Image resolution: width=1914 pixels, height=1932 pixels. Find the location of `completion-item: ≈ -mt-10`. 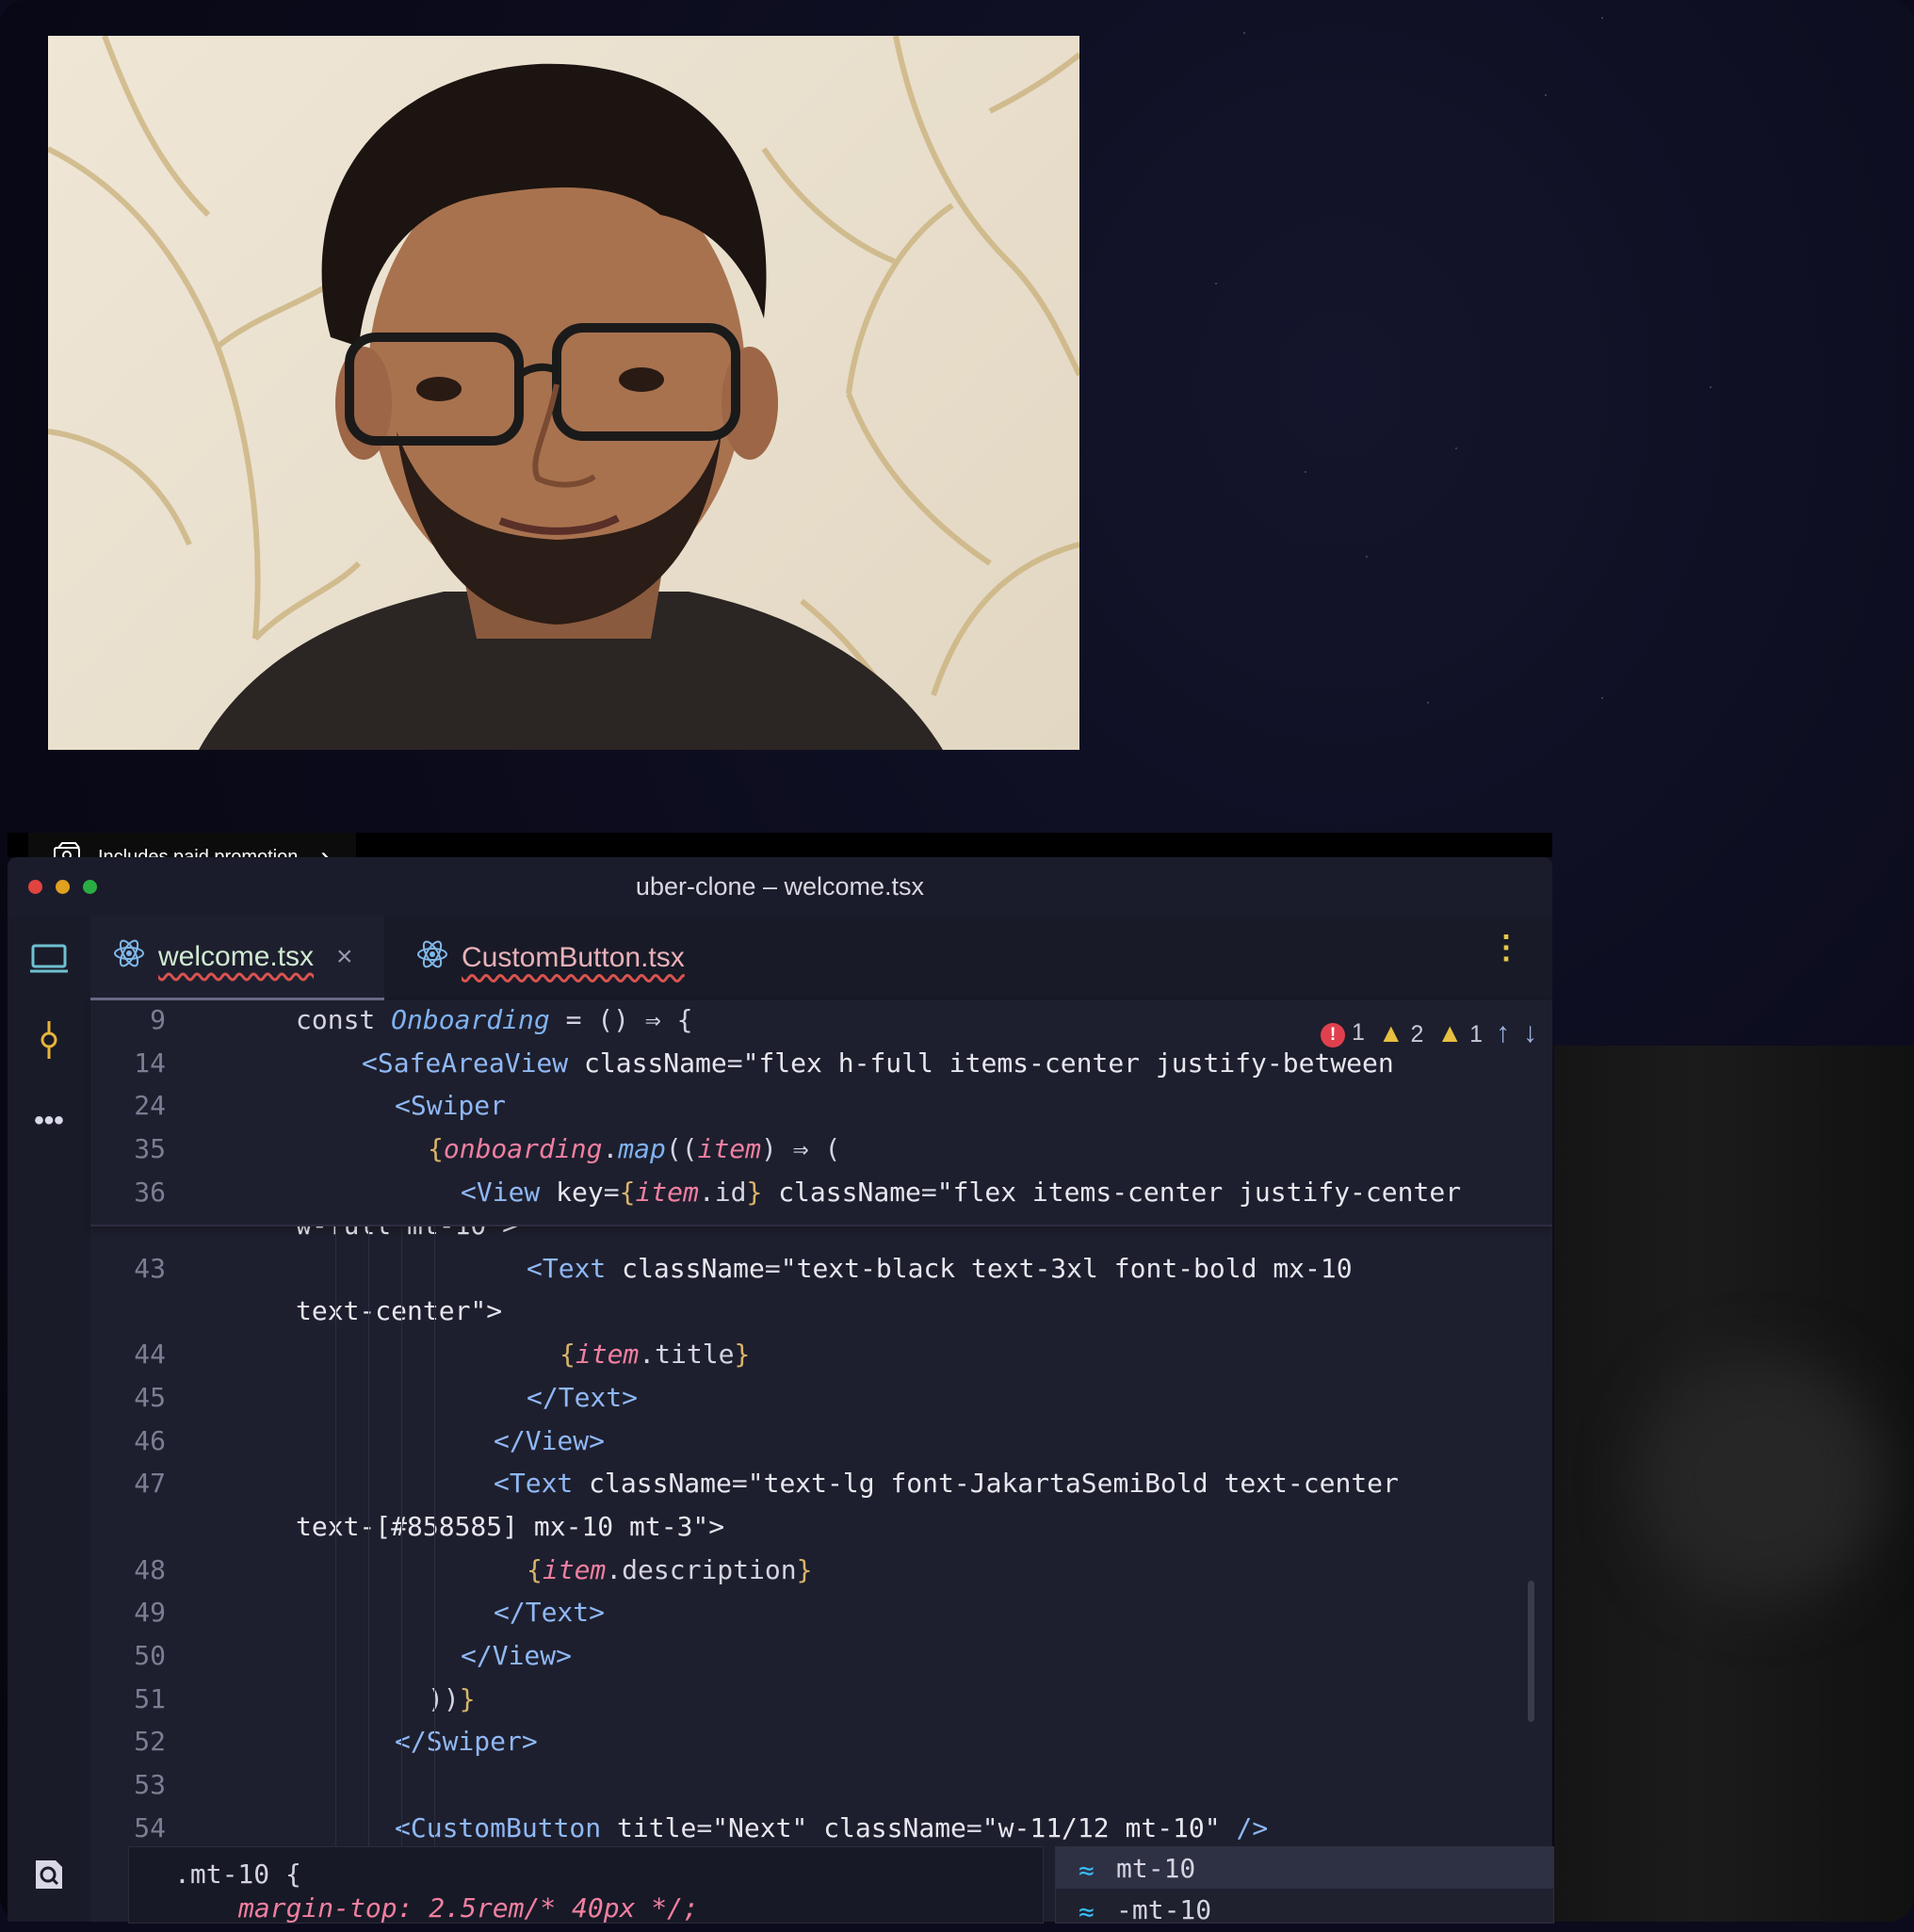

completion-item: ≈ -mt-10 is located at coordinates (1304, 1911).